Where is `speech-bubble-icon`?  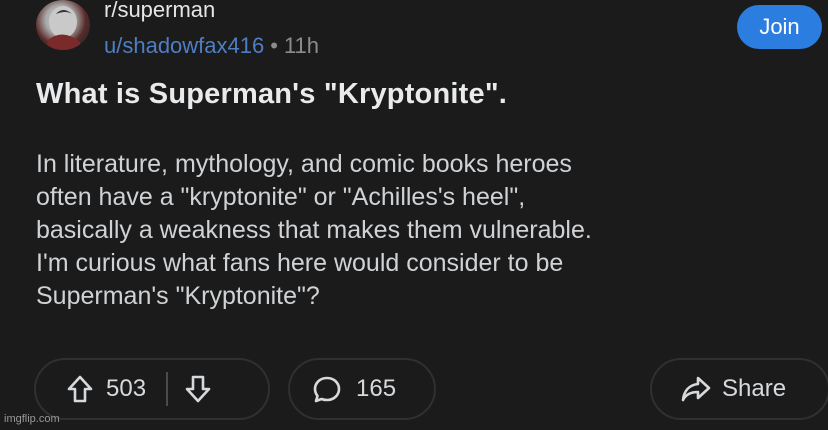
speech-bubble-icon is located at coordinates (327, 389).